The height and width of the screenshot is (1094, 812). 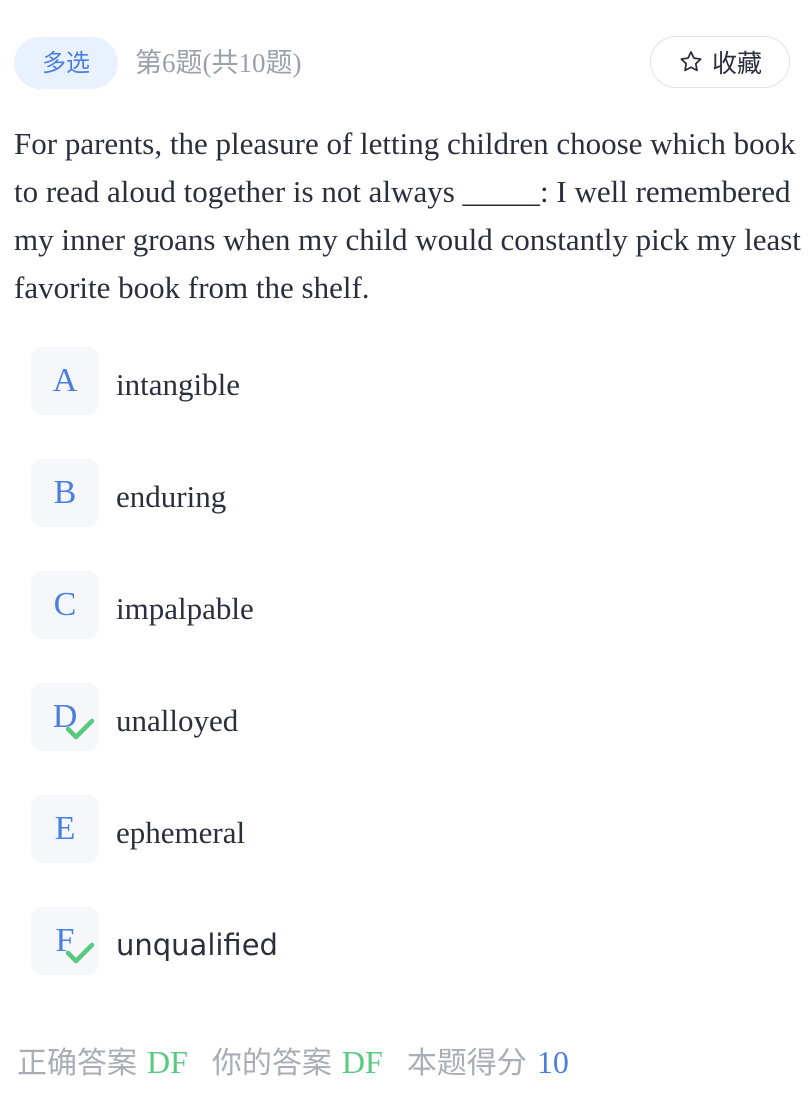 I want to click on your-answer-label: 你的答案, so click(x=271, y=1063).